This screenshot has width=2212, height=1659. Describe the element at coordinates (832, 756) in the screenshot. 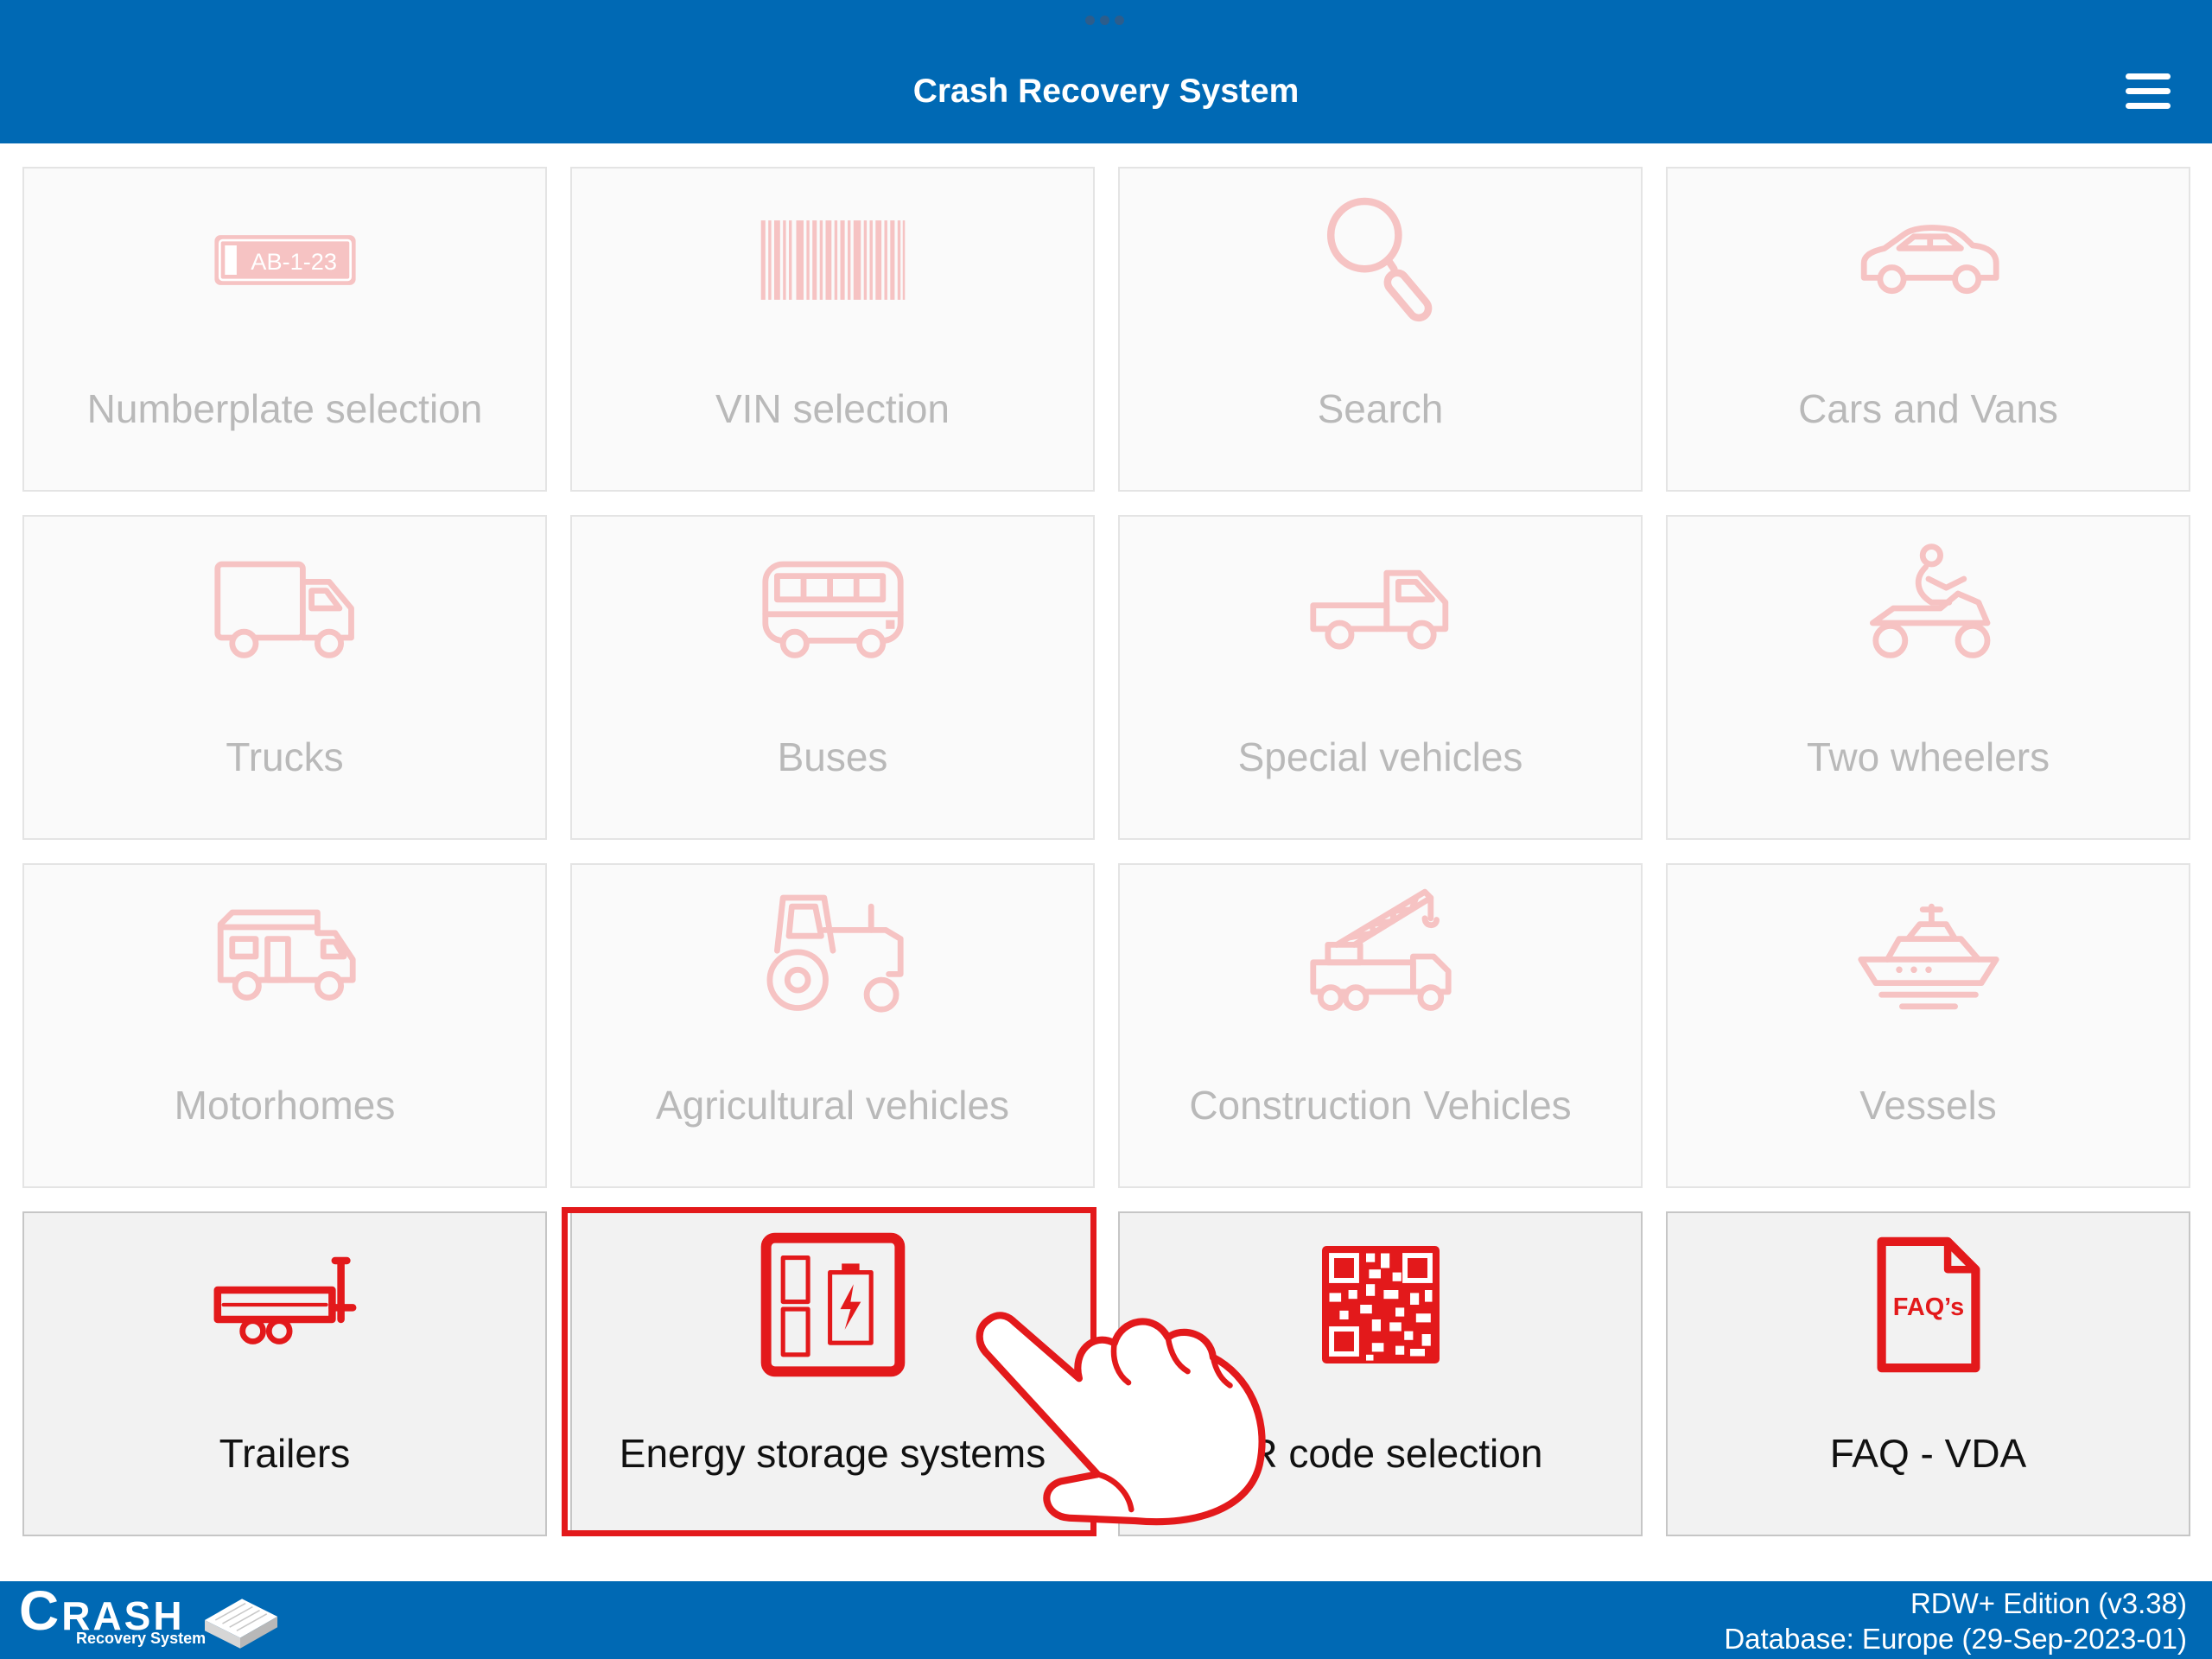

I see `tile-label: Buses` at that location.